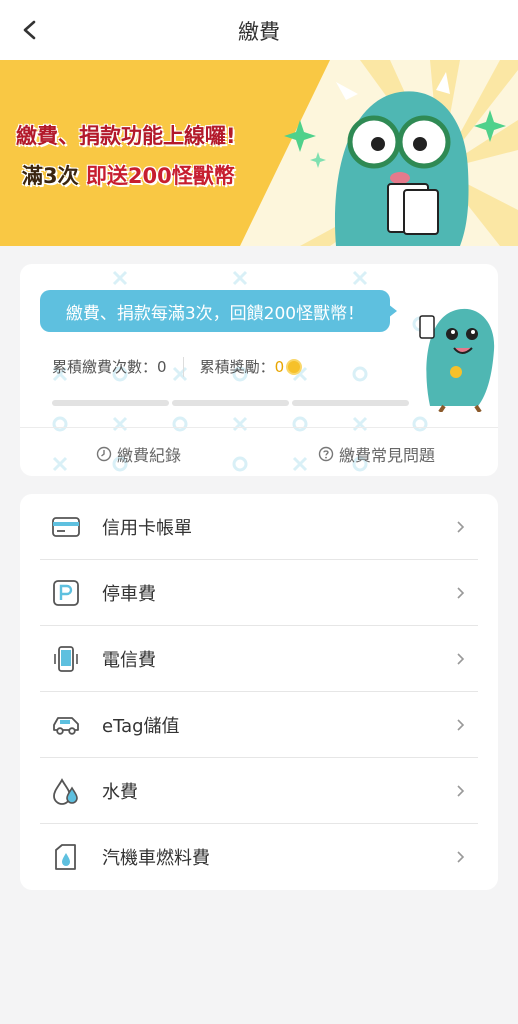 Image resolution: width=518 pixels, height=1024 pixels. I want to click on banner-subline: 滿3次 即送200怪獸幣, so click(128, 175).